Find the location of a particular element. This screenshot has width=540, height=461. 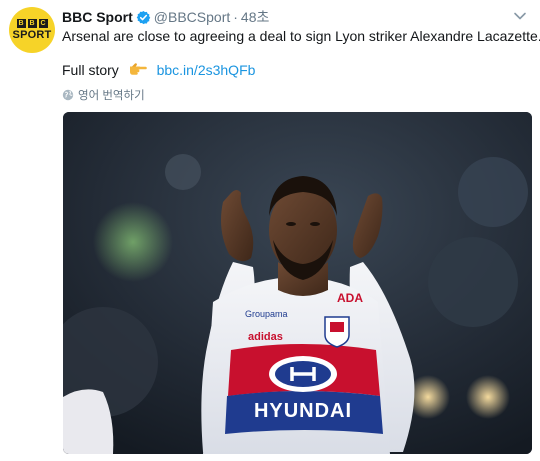

story-link: bbc.in/2s3hQFb is located at coordinates (206, 70).